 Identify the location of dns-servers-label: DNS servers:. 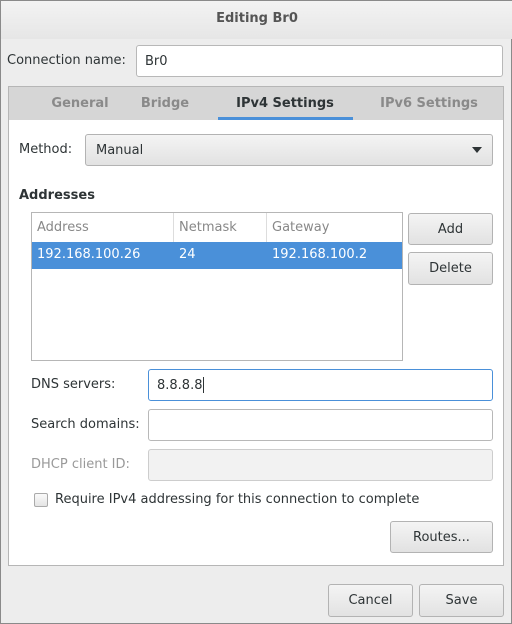
(73, 384).